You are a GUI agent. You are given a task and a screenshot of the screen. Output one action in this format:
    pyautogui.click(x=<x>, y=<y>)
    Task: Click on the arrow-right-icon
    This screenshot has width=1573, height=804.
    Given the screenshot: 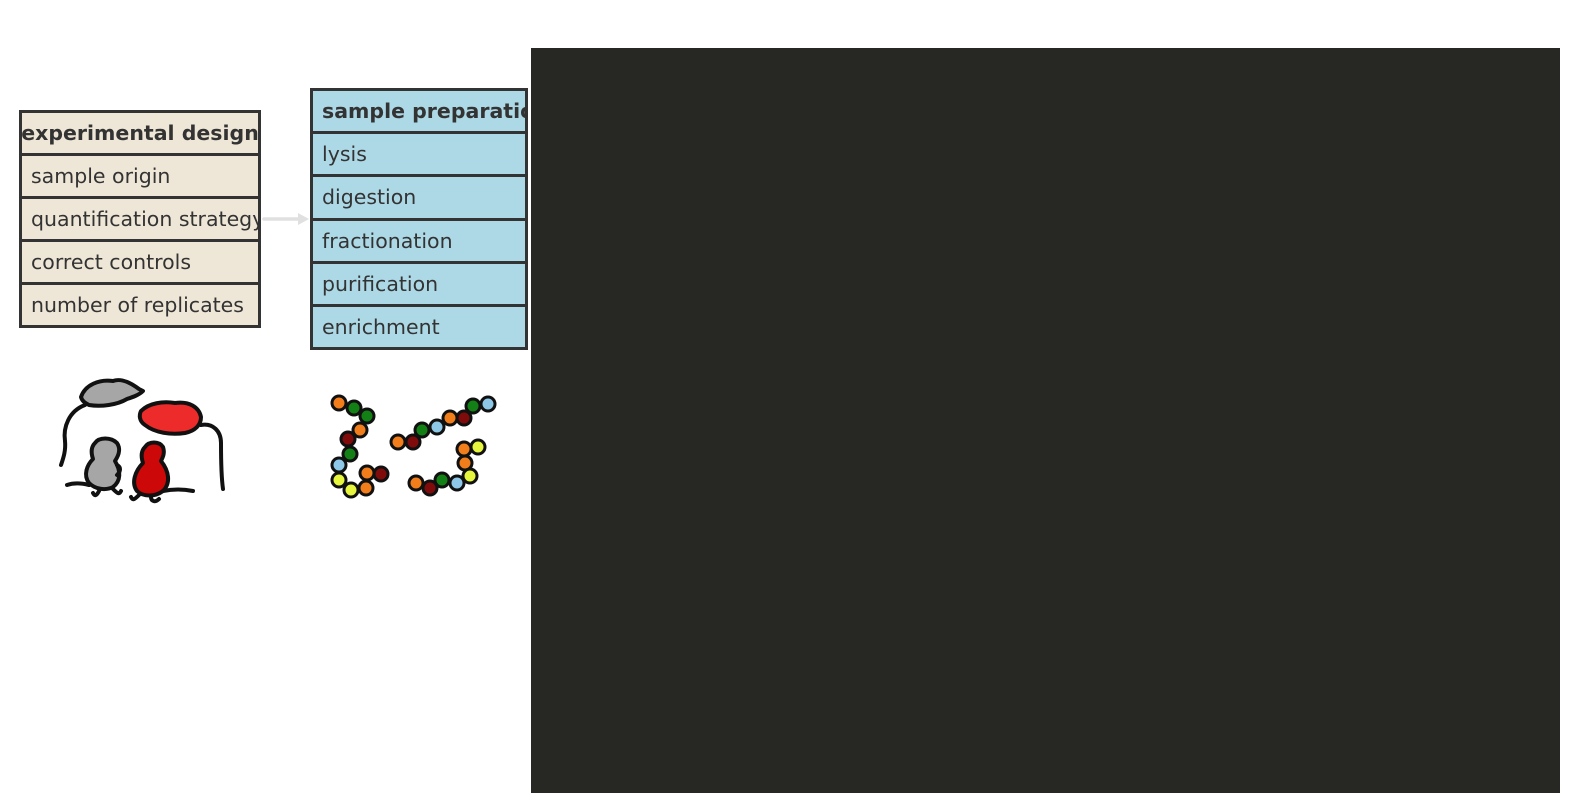 What is the action you would take?
    pyautogui.click(x=285, y=219)
    